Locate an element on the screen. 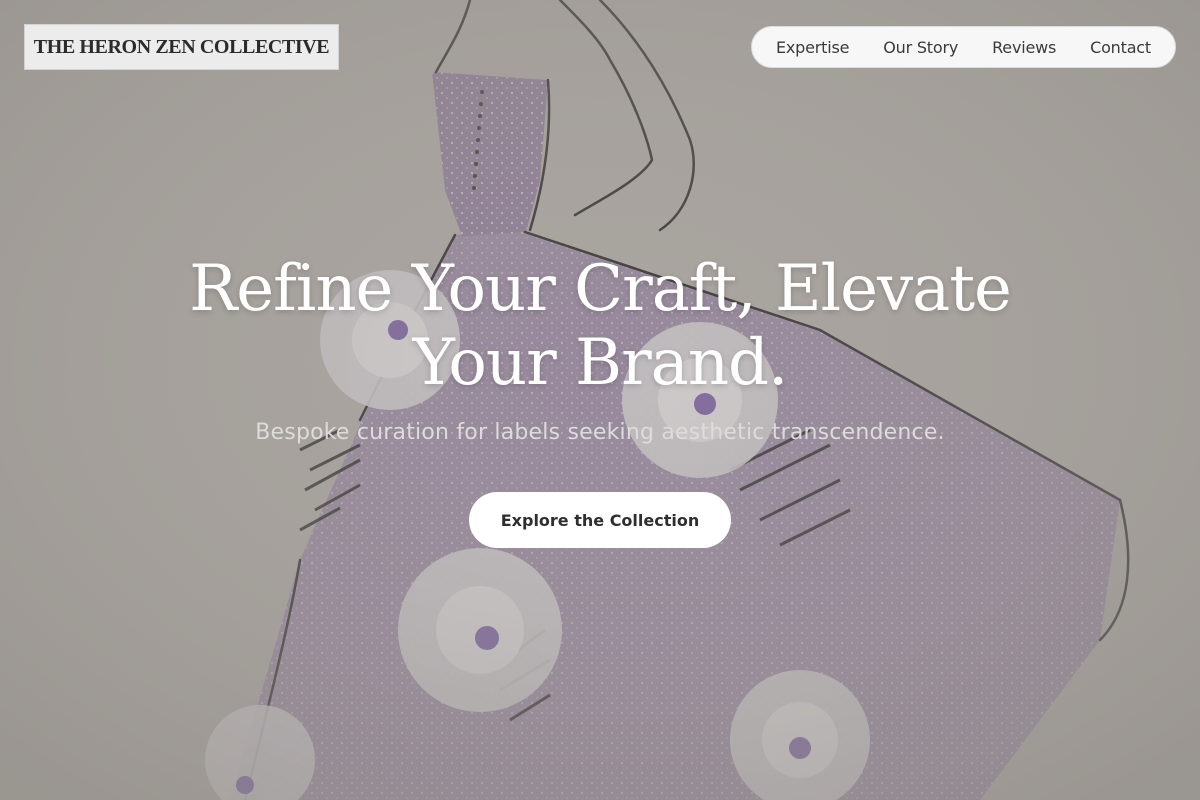  hero-headline-line1: Refine Your Craft, Elevate is located at coordinates (600, 289).